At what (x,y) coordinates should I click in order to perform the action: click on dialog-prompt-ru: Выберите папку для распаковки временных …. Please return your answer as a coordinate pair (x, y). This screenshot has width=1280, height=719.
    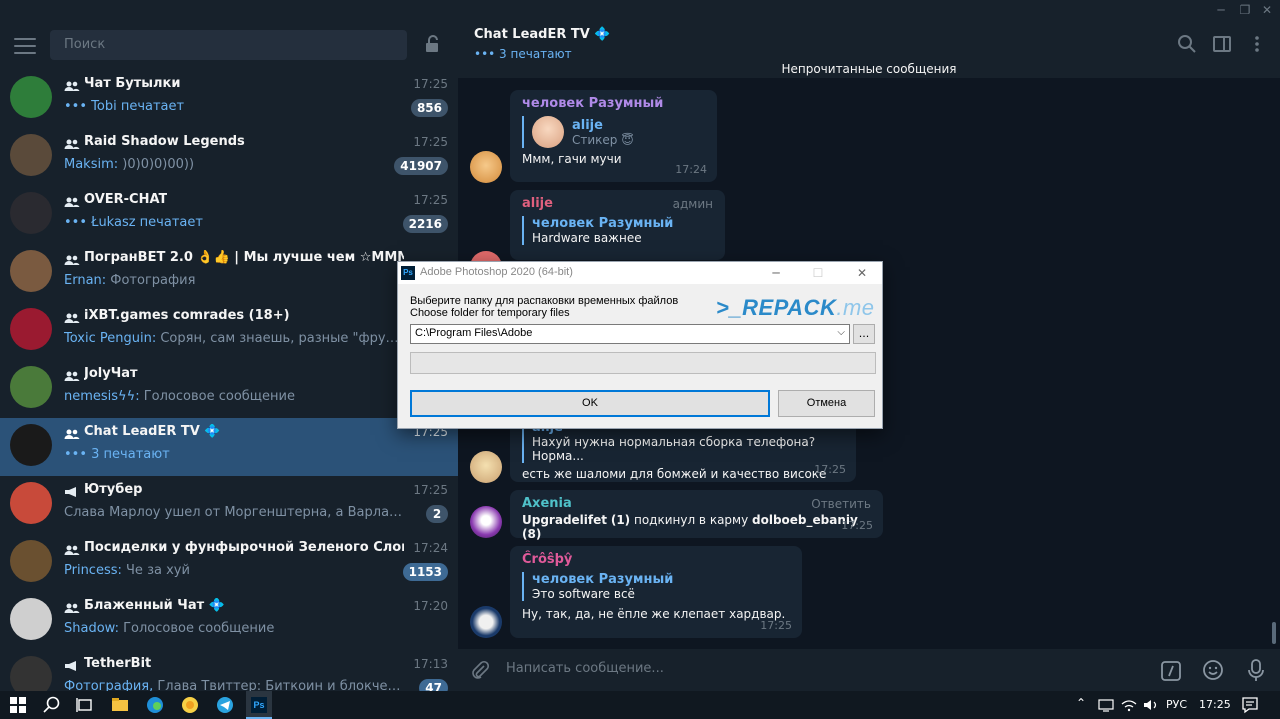
    Looking at the image, I should click on (544, 301).